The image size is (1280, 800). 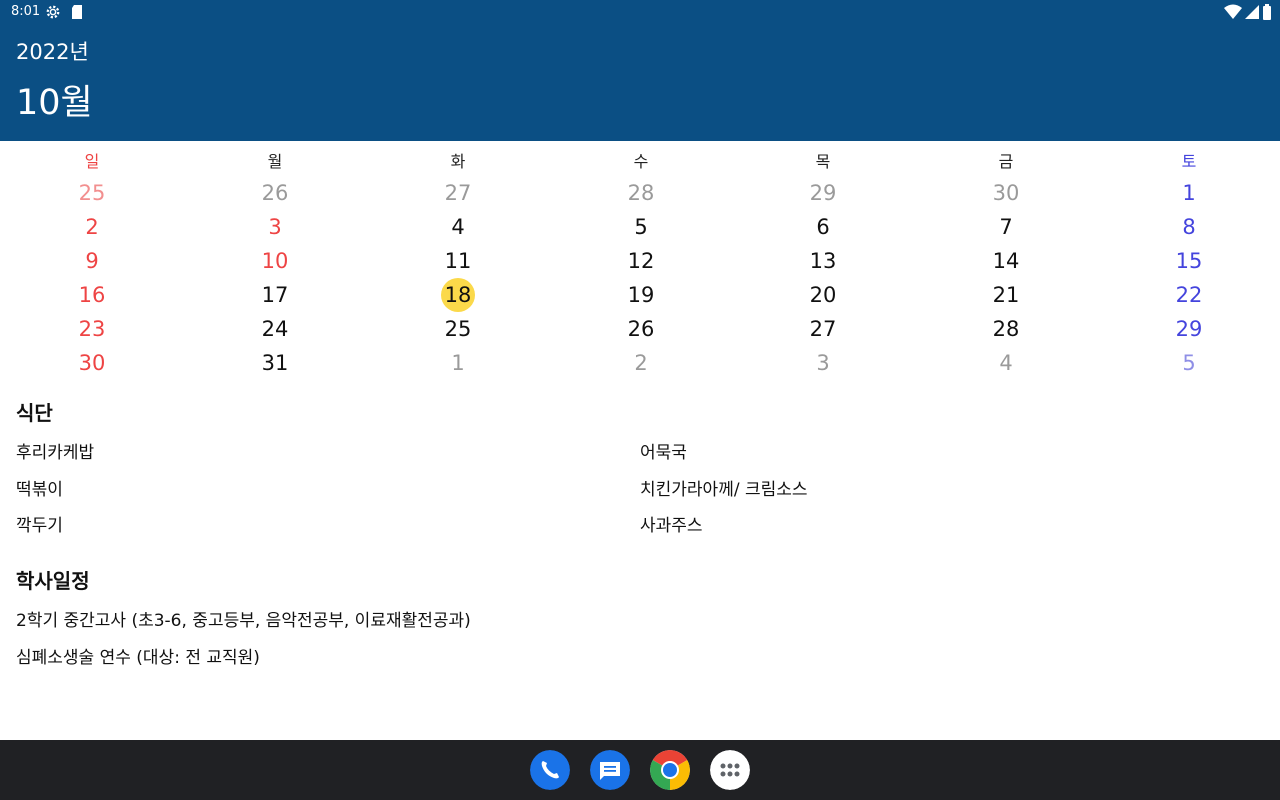 I want to click on weekday-tue: 화, so click(x=458, y=161).